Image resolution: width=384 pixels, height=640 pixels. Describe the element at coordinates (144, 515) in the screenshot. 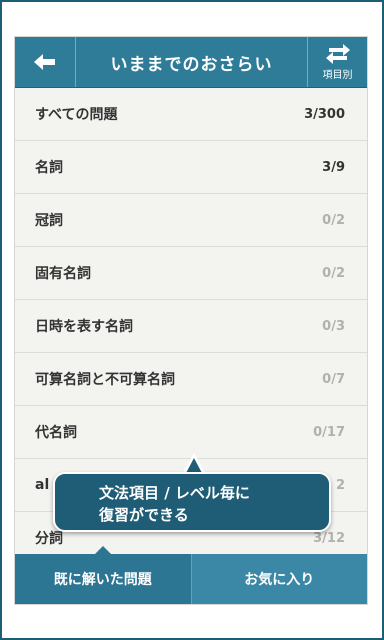

I see `callout-line-2: 復習ができる` at that location.